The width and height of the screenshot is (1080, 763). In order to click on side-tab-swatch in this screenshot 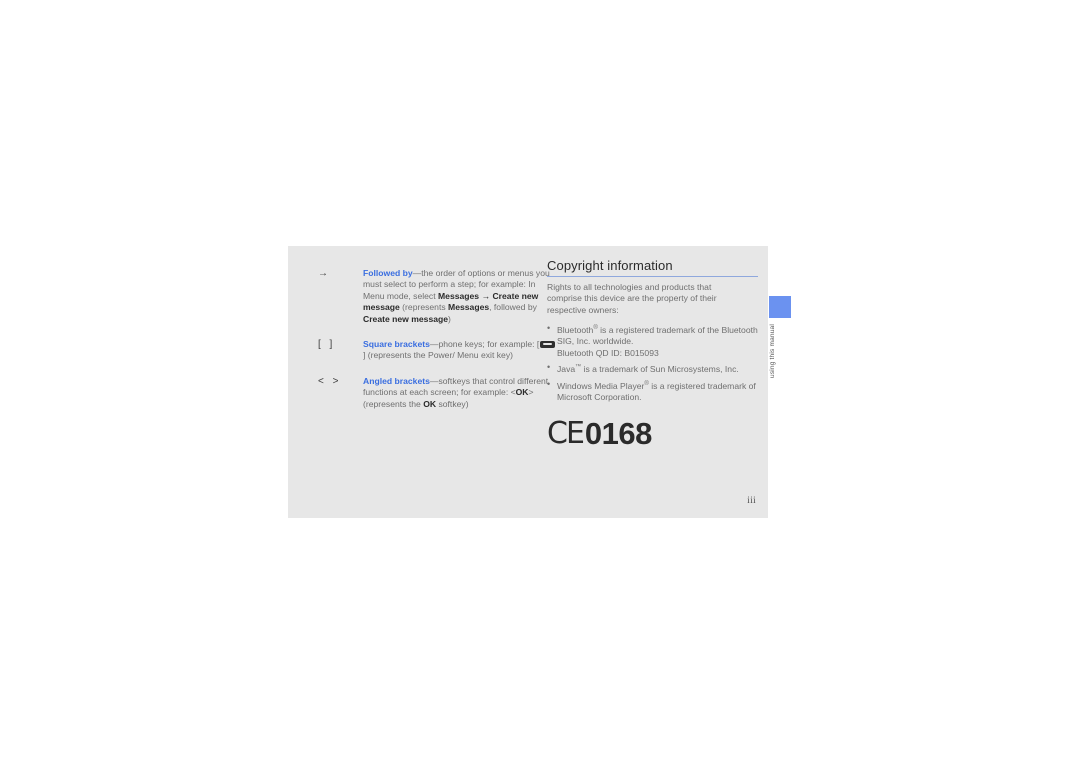, I will do `click(780, 307)`.